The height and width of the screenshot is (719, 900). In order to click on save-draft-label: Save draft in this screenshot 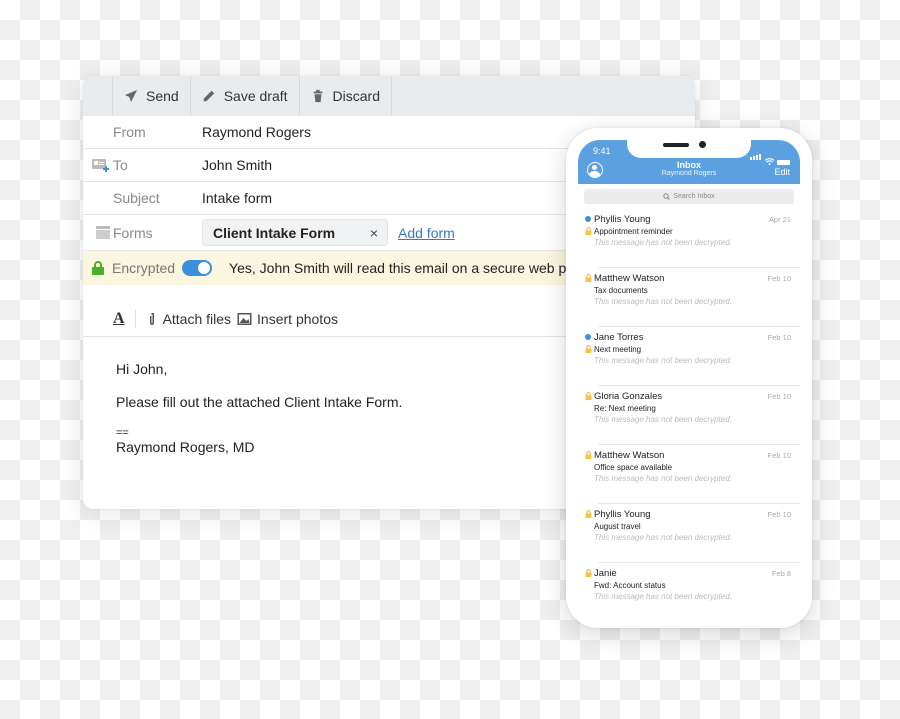, I will do `click(255, 96)`.